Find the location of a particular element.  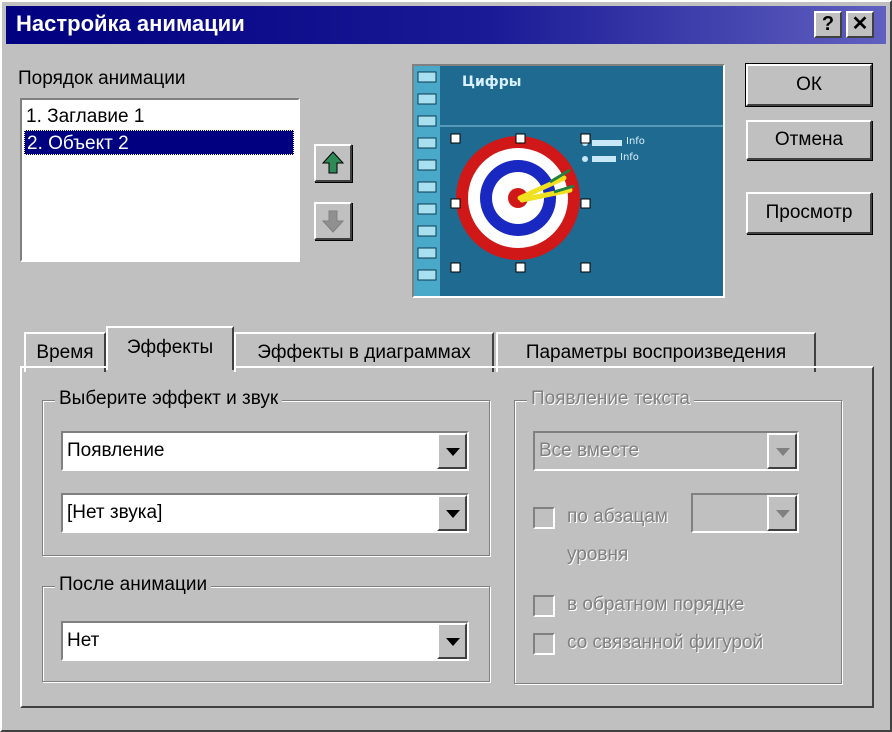

after-animation-dropdown-button is located at coordinates (452, 641).